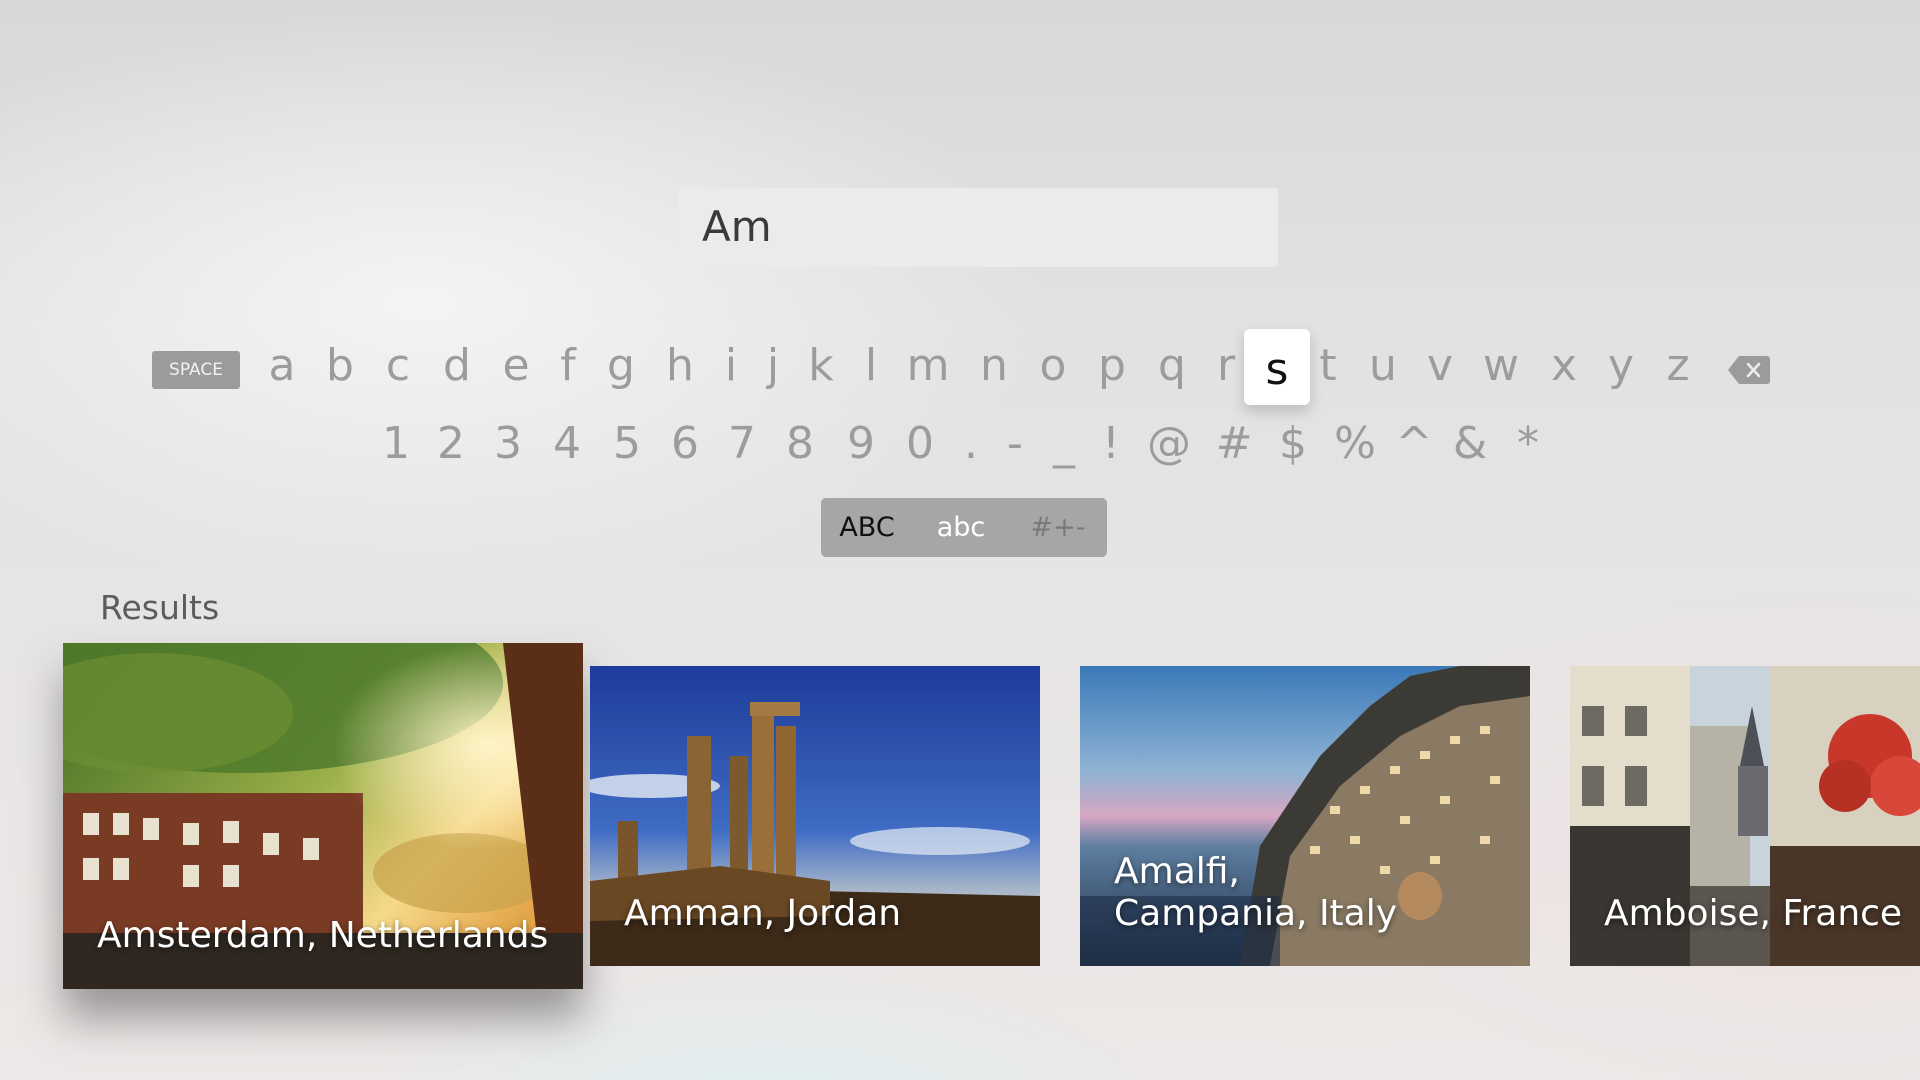 This screenshot has width=1920, height=1080. I want to click on key-r: r, so click(1226, 366).